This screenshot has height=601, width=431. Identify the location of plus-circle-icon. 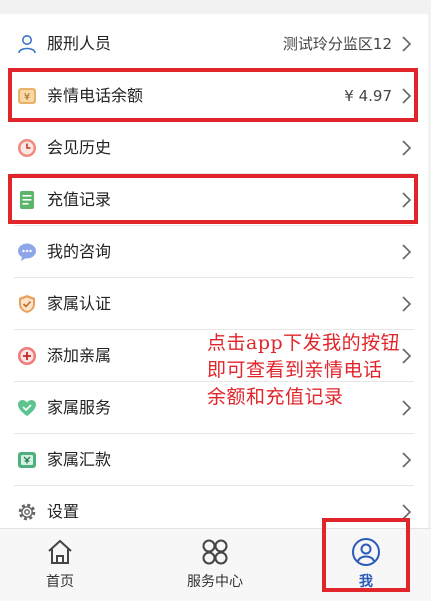
(27, 356).